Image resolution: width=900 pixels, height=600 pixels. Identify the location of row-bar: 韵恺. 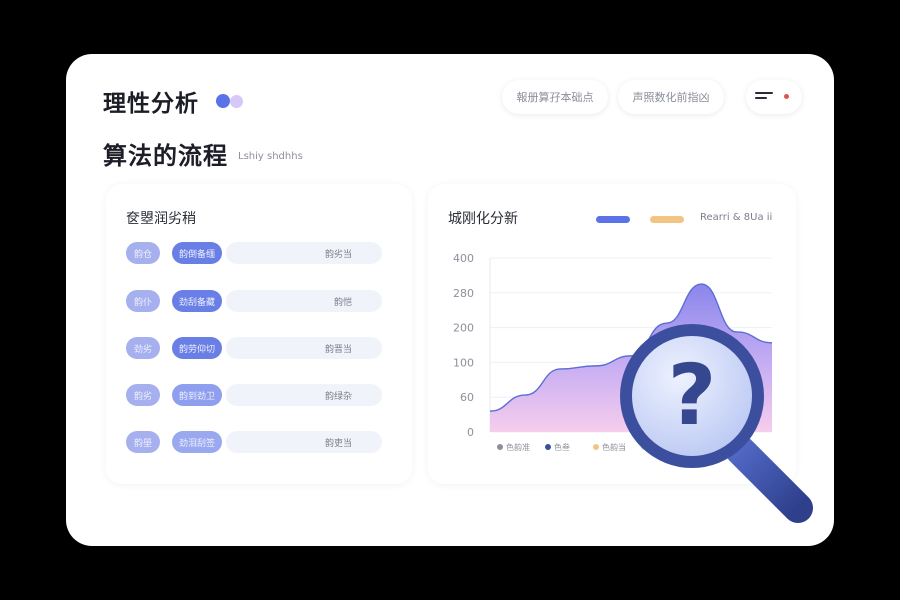
(304, 301).